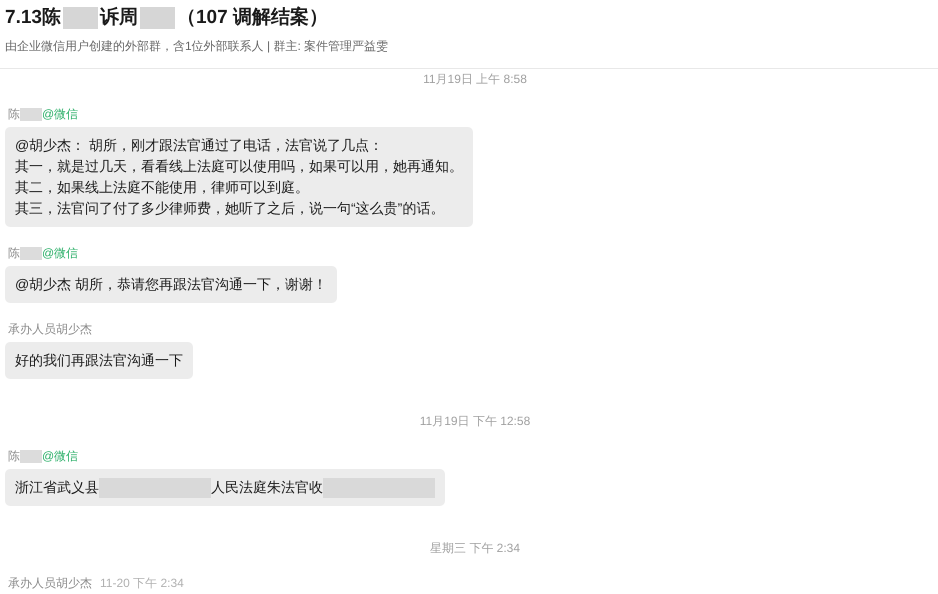 The width and height of the screenshot is (938, 594). Describe the element at coordinates (57, 487) in the screenshot. I see `message-text: 浙江省武义县` at that location.